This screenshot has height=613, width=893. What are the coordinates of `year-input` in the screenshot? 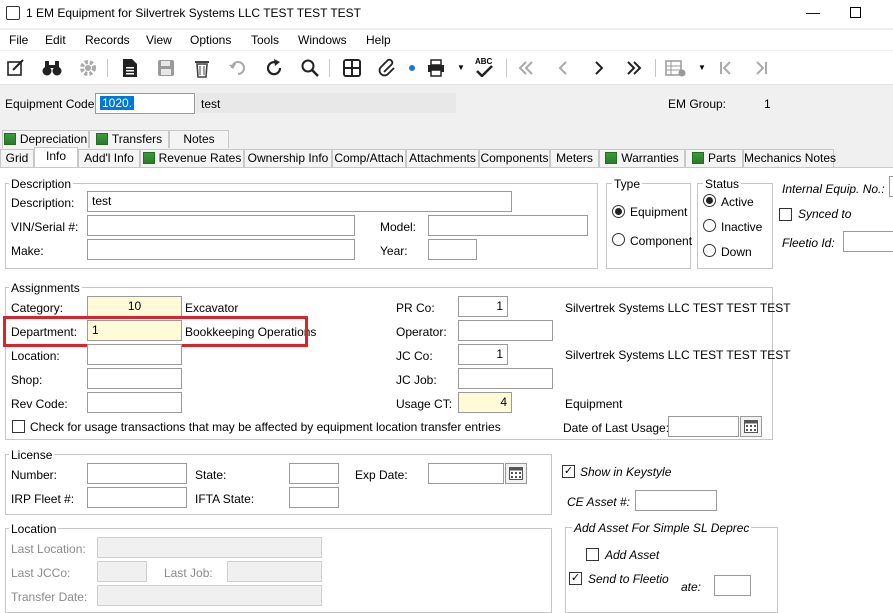 It's located at (452, 249).